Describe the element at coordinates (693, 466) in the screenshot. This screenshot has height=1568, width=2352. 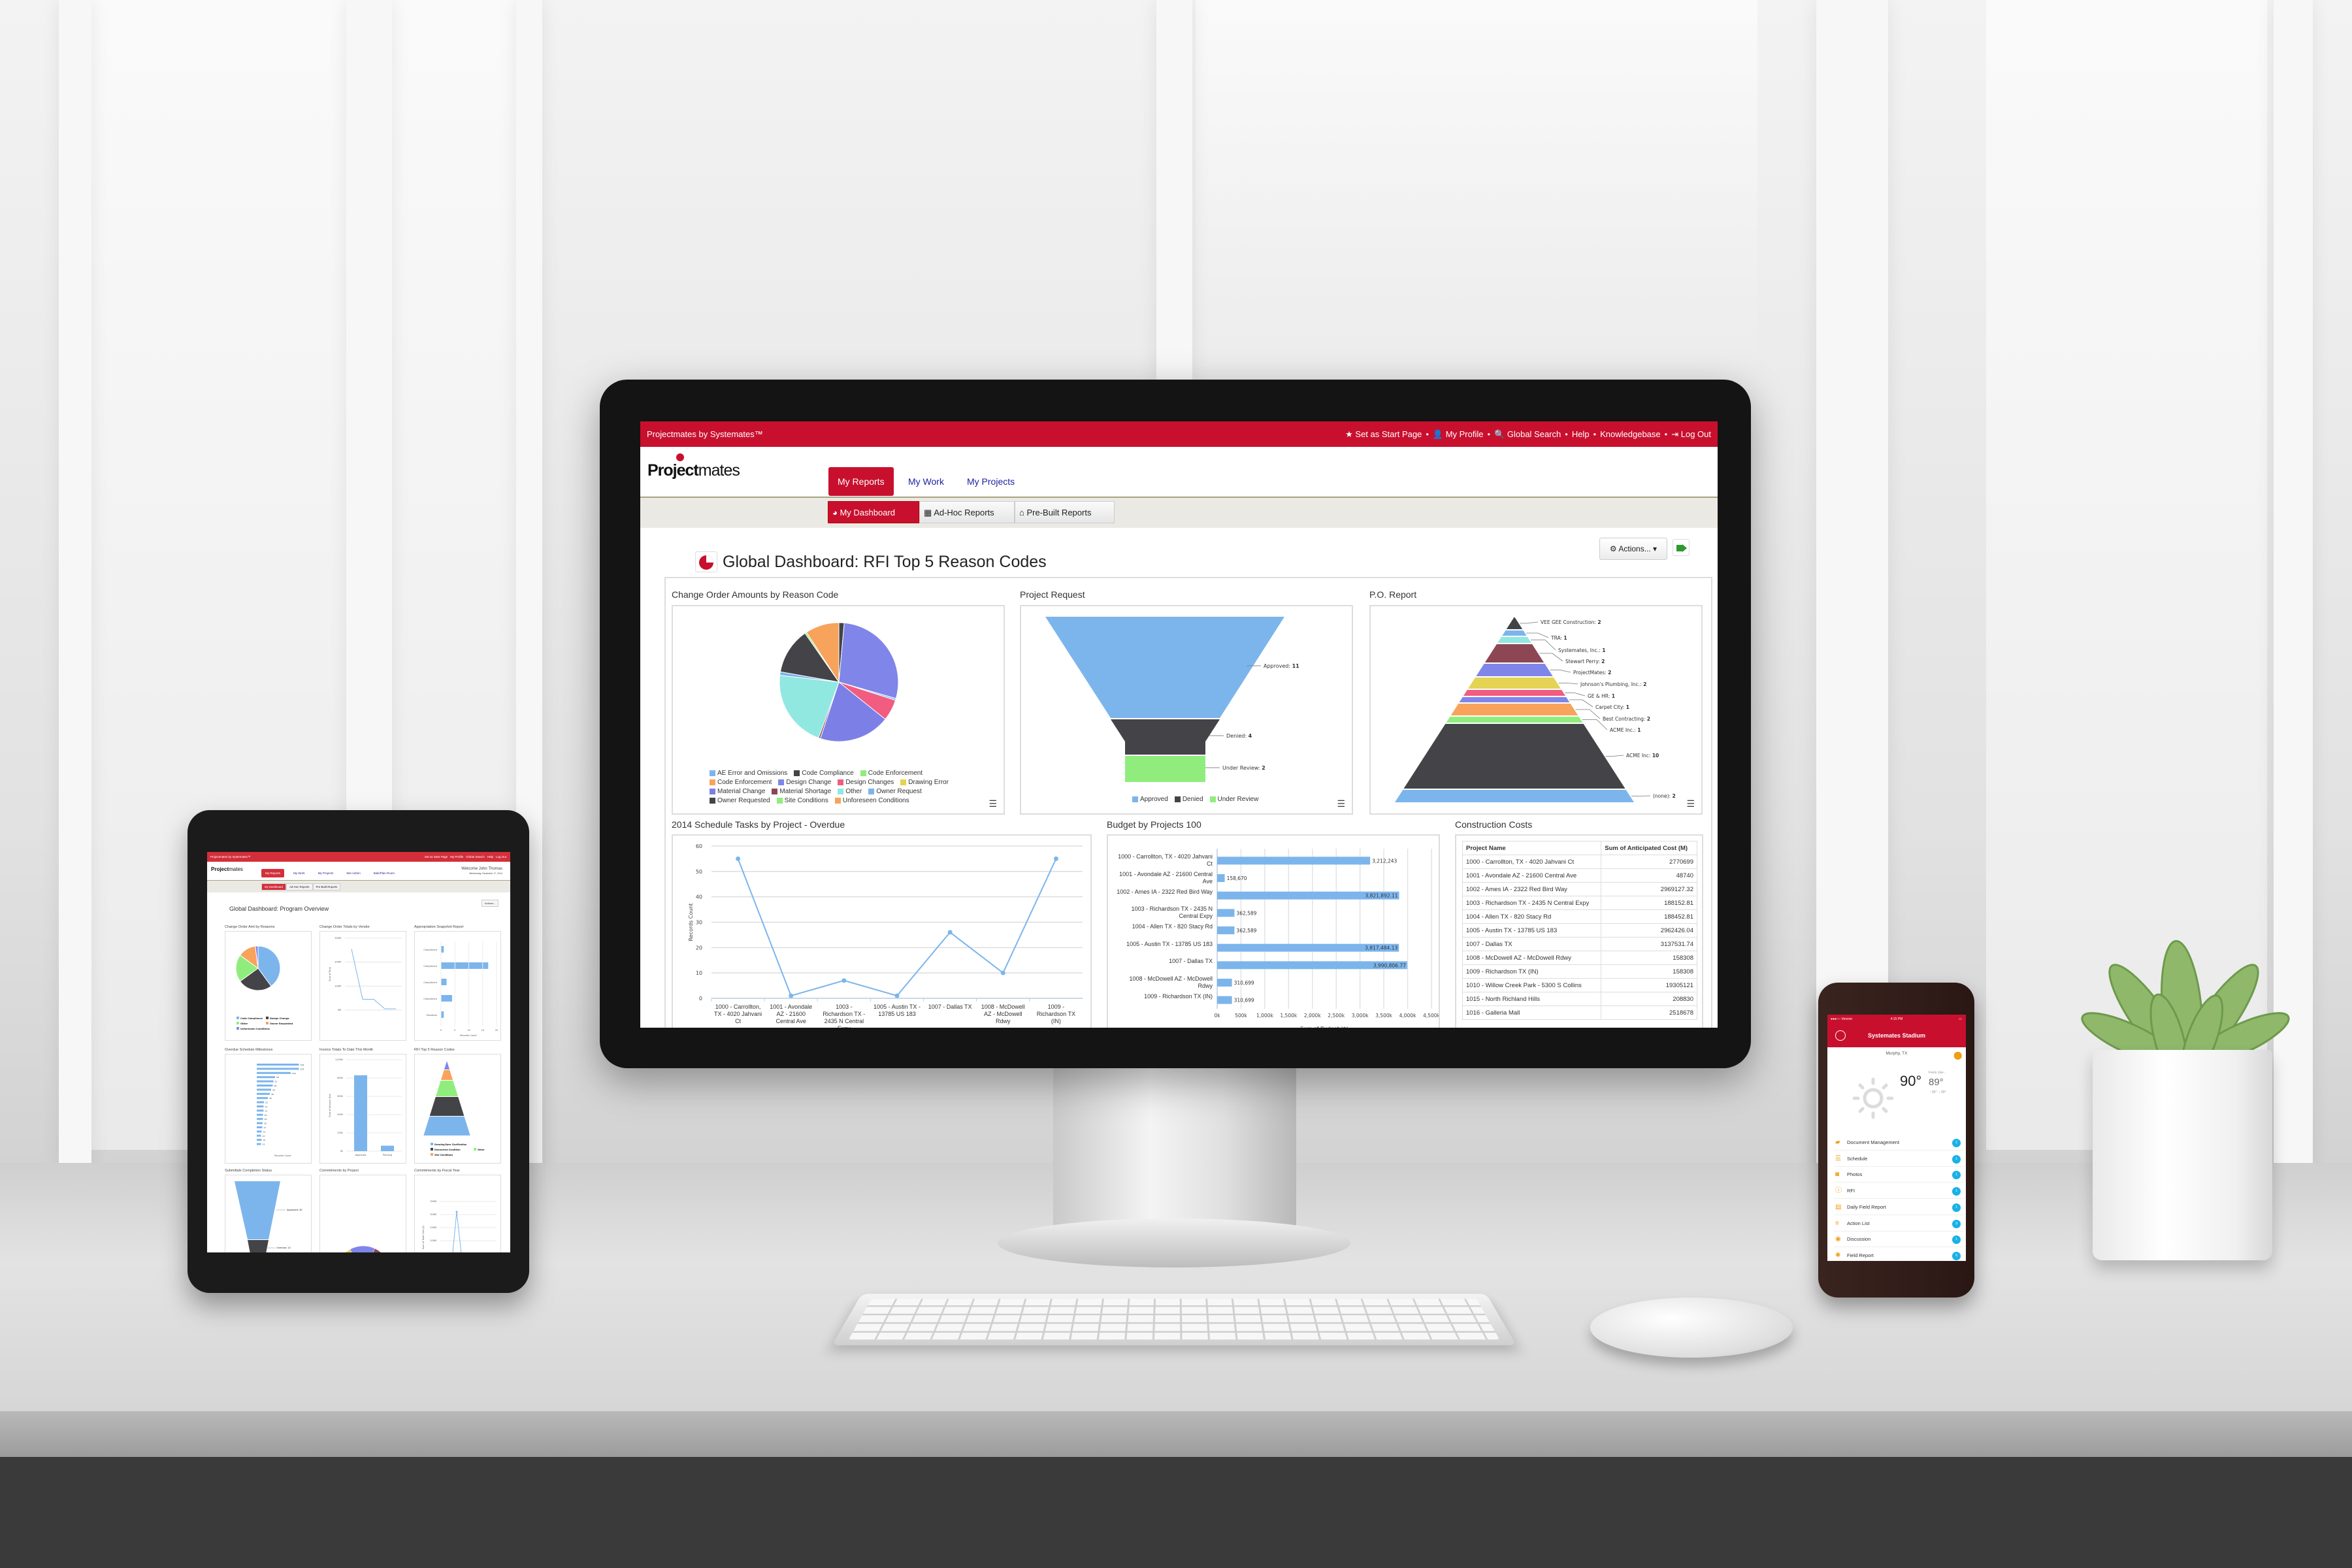
I see `projectmates-logo: Projectmates` at that location.